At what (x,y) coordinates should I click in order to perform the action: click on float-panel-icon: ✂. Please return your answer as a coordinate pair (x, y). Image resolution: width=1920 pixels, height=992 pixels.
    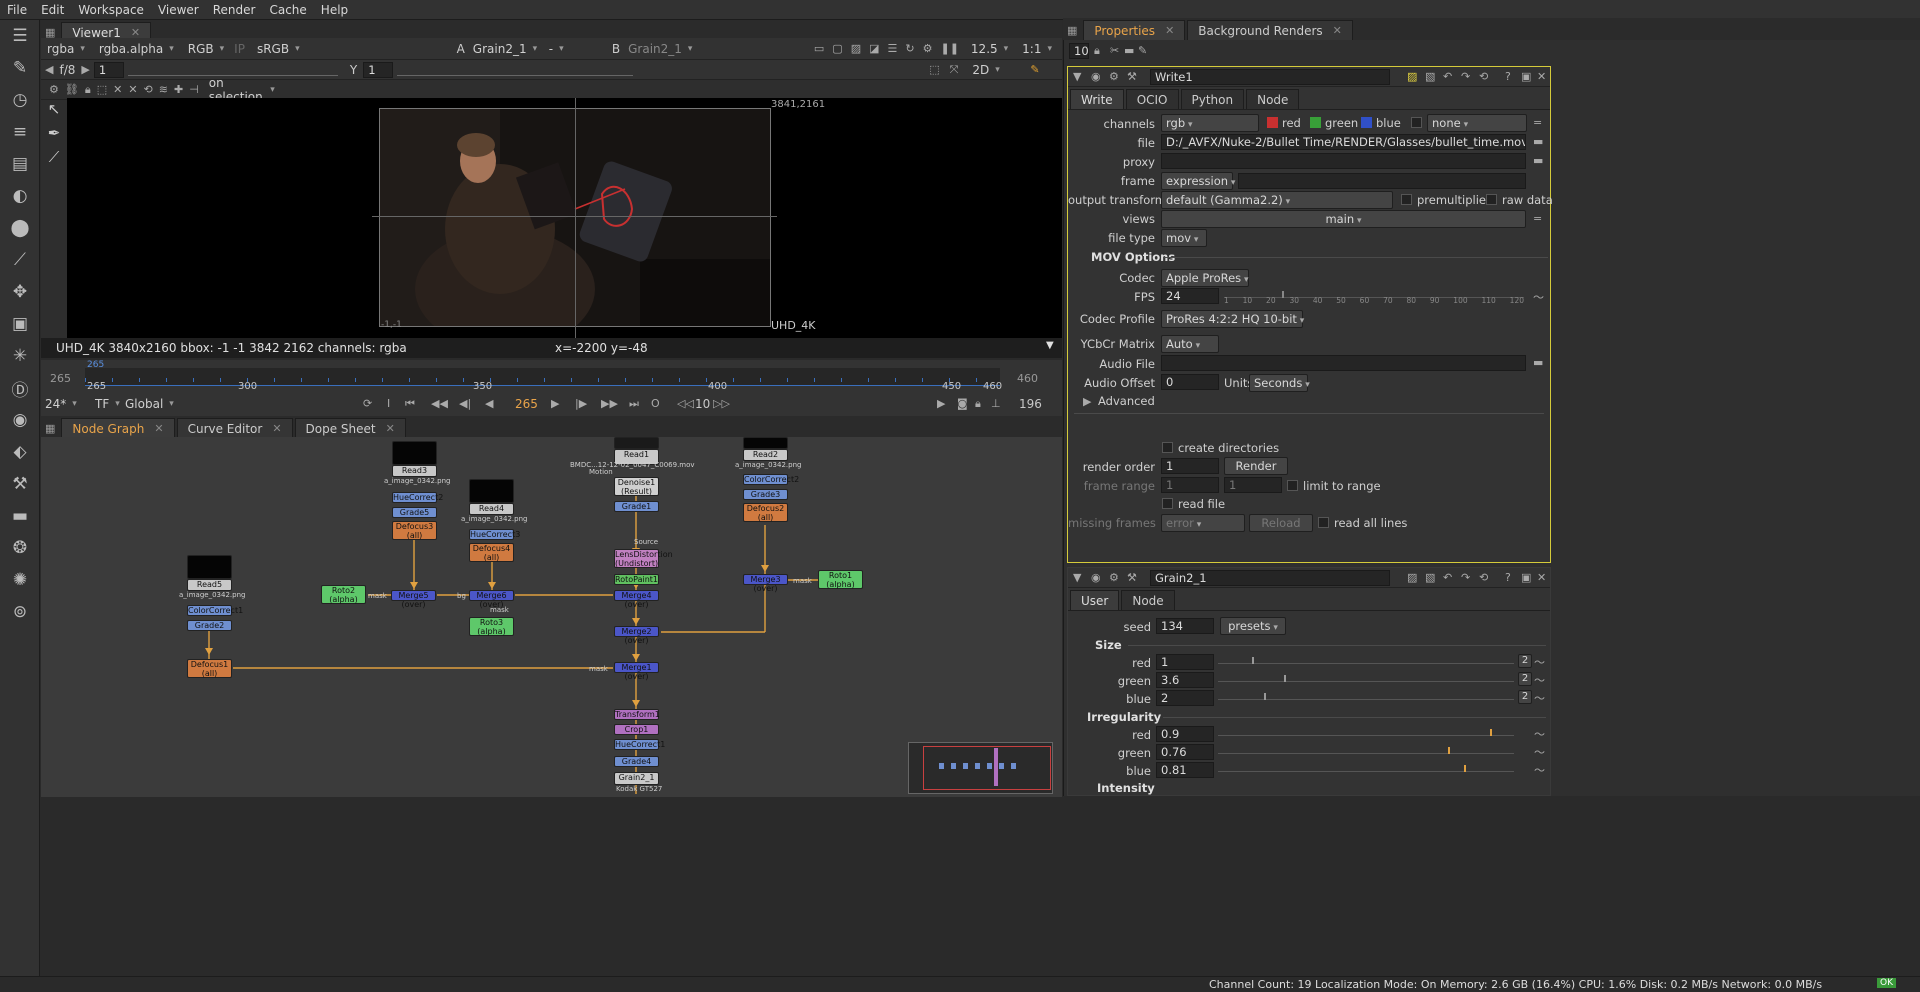
    Looking at the image, I should click on (1114, 50).